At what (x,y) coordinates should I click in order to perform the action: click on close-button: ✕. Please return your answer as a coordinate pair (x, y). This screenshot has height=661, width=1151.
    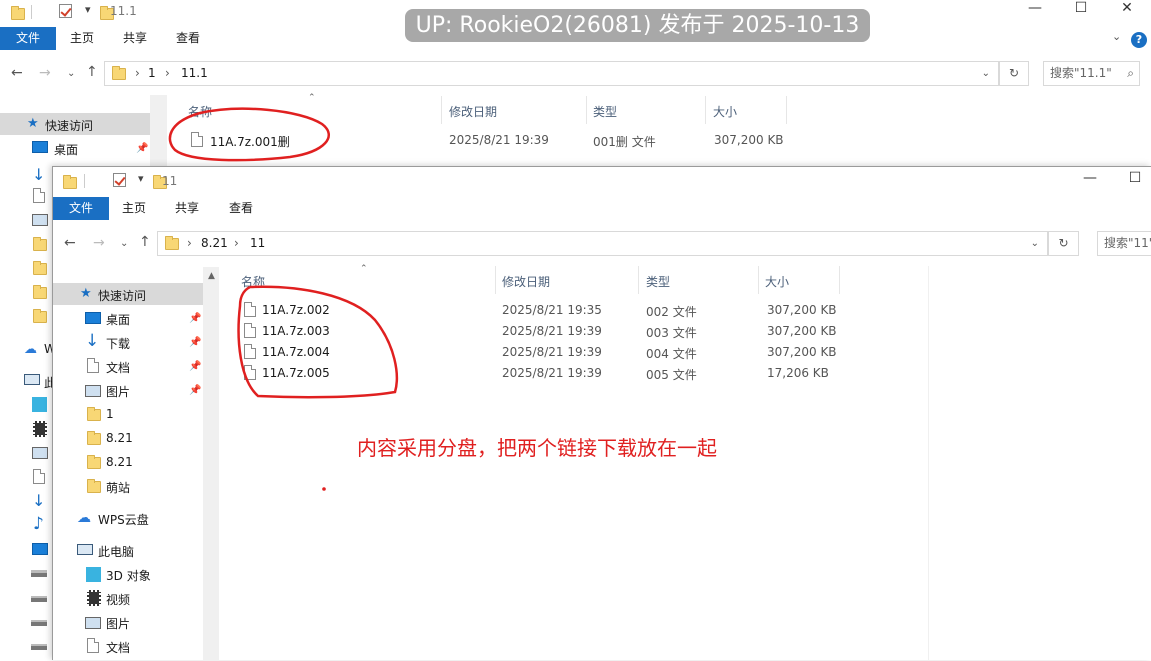
    Looking at the image, I should click on (1127, 11).